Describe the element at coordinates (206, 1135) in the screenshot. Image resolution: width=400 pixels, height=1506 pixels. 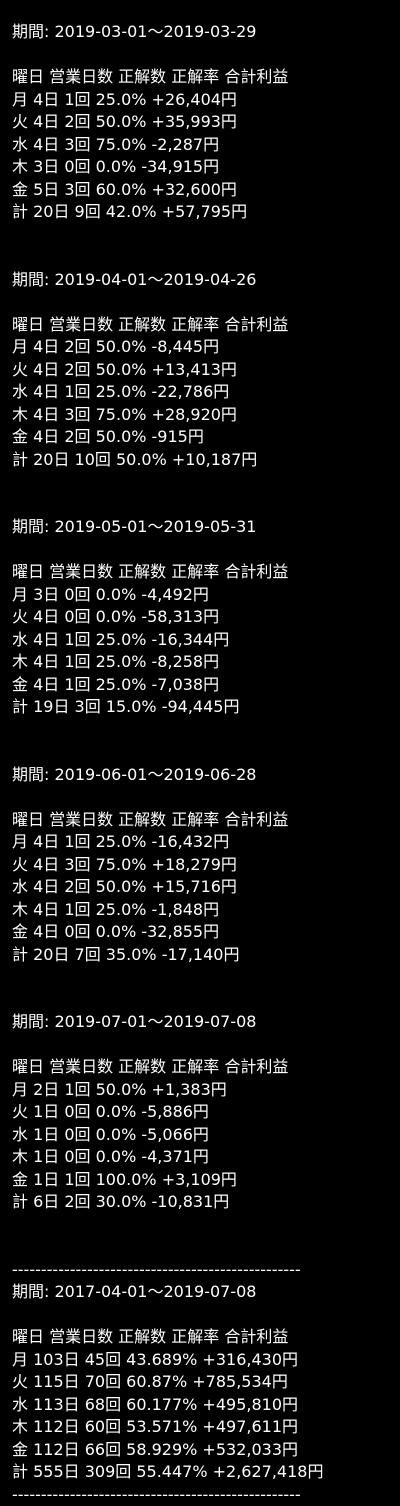
I see `table-row-wed: 水 1日 0回 0.0% -5,066円` at that location.